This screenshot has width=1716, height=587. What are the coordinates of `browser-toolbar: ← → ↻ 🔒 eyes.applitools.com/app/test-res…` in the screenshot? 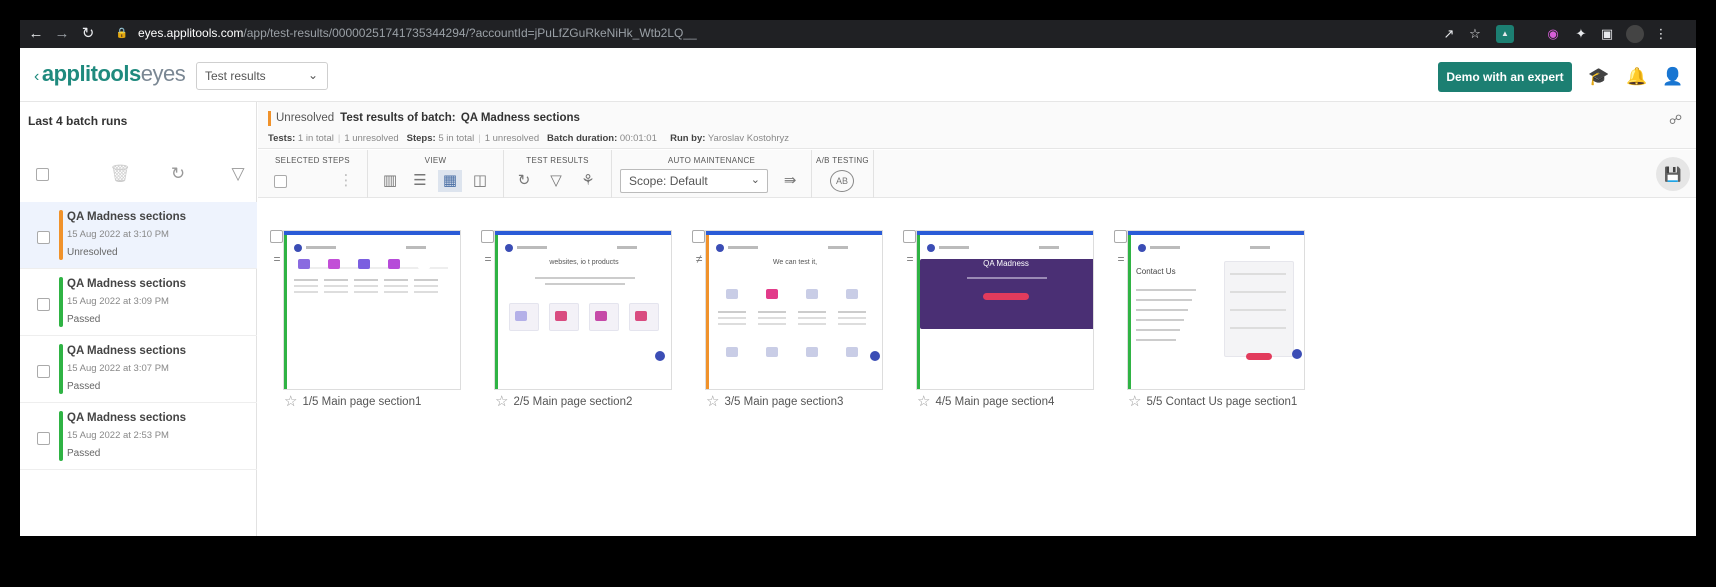 It's located at (858, 34).